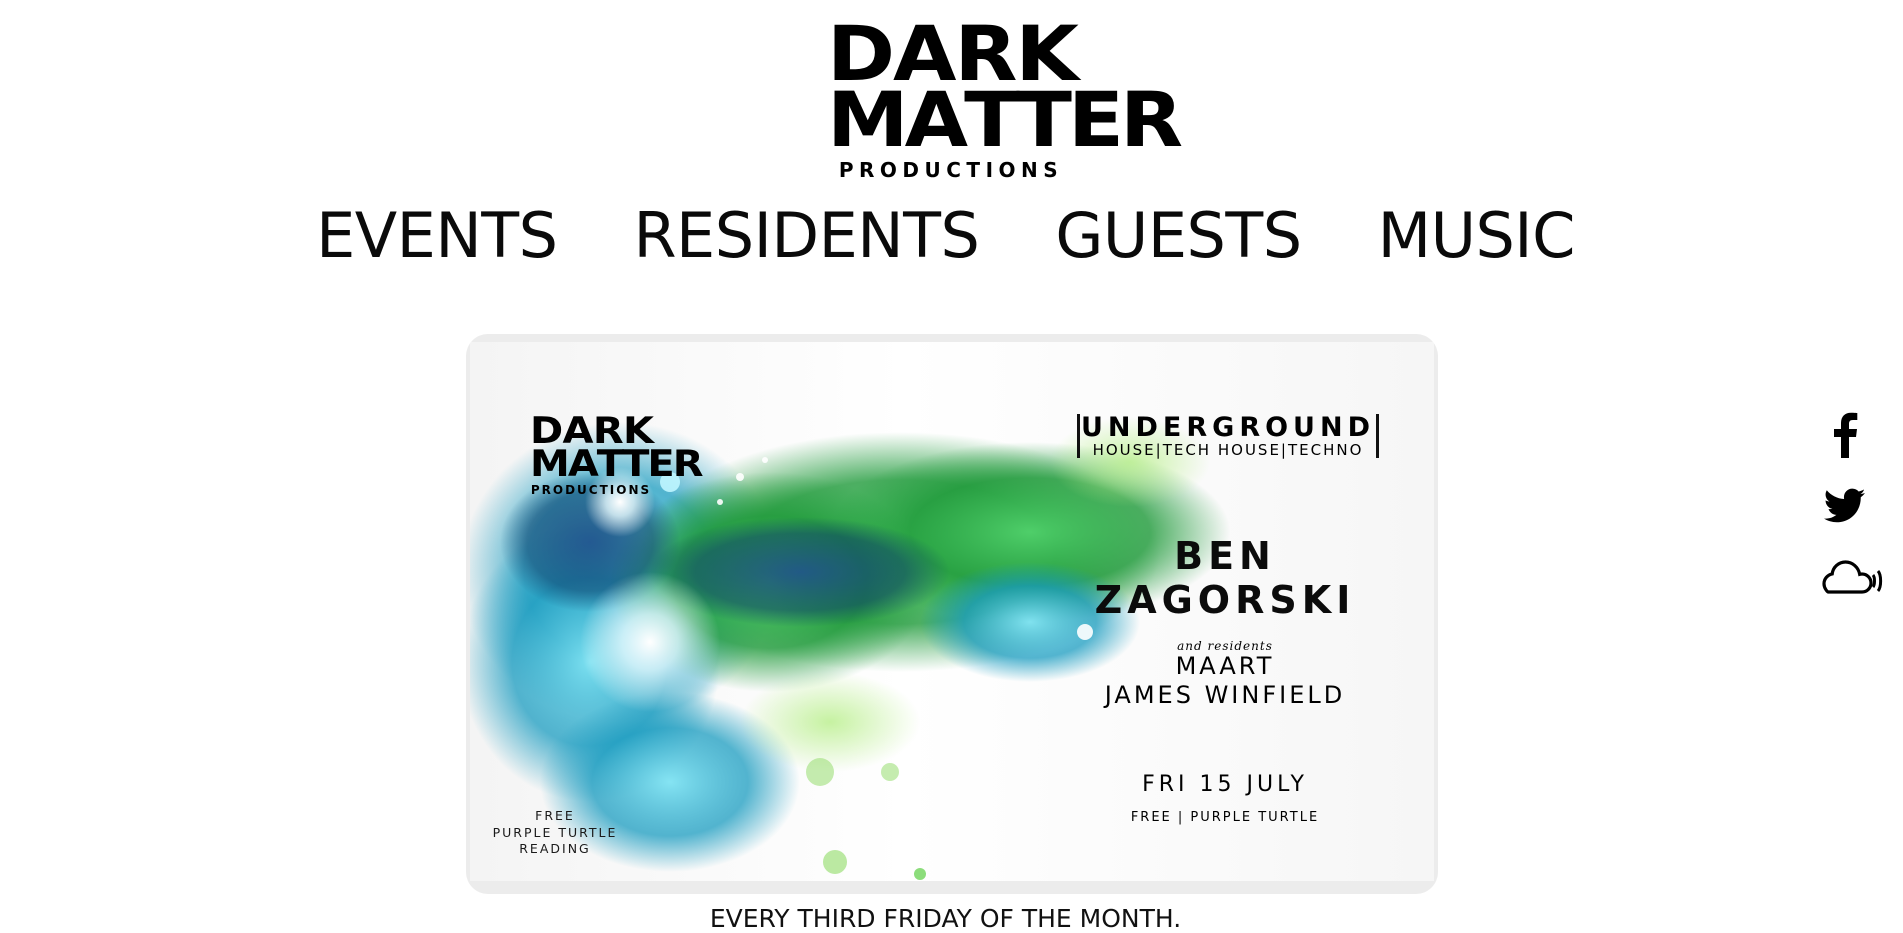  I want to click on flyer-logo: D A R K M A T T E R PRODUCTIONS, so click(617, 455).